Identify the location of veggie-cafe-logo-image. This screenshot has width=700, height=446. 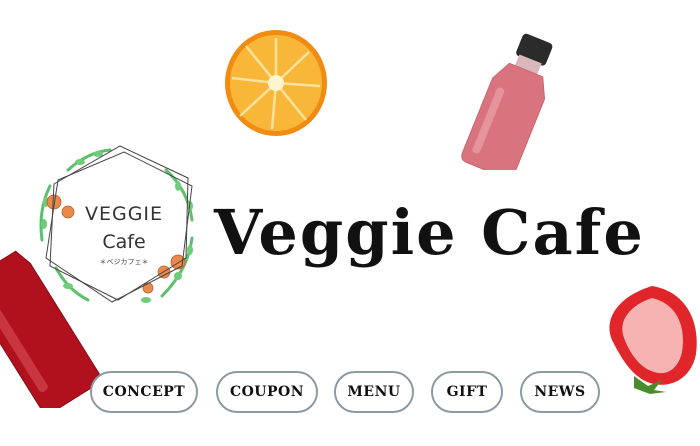
(116, 224).